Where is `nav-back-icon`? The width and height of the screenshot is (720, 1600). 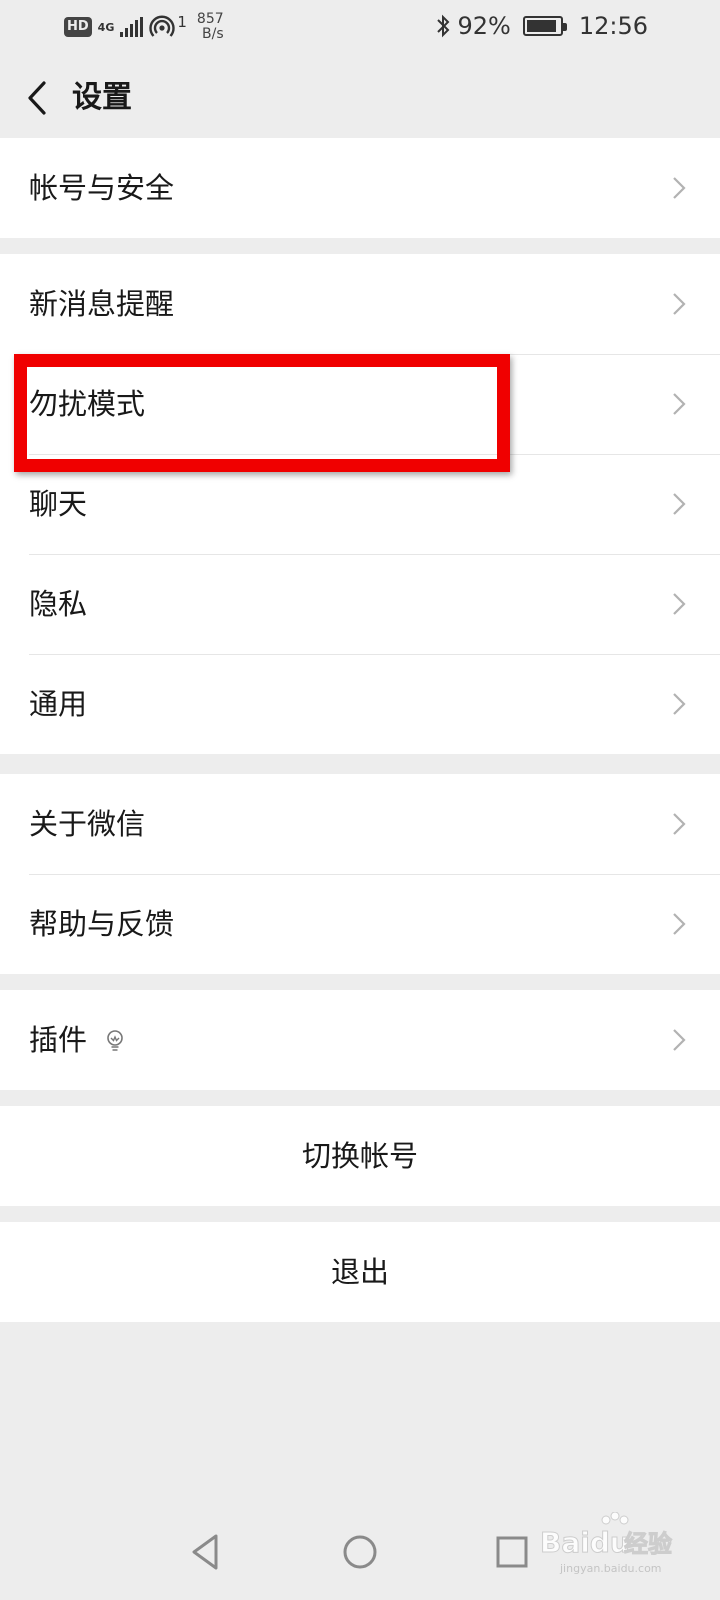 nav-back-icon is located at coordinates (206, 1552).